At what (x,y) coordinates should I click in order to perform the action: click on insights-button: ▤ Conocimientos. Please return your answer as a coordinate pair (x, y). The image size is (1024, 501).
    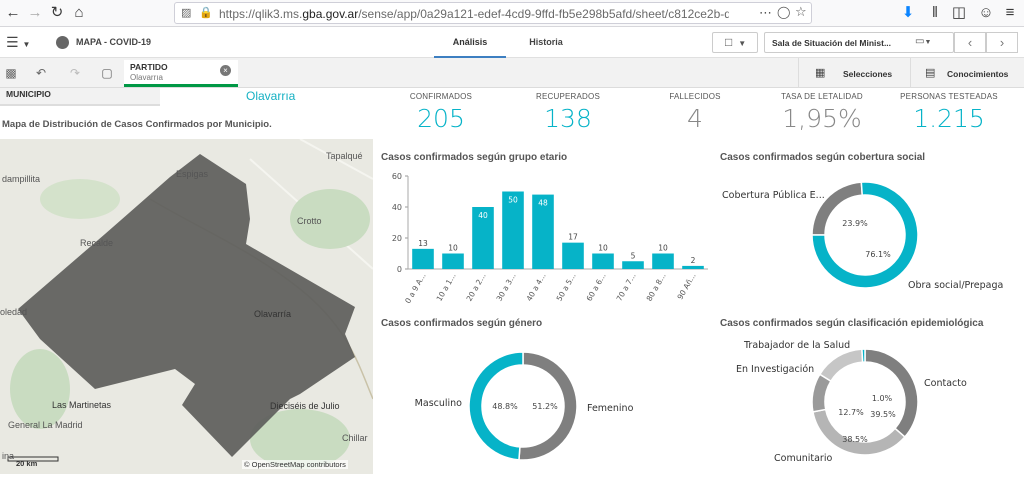
    Looking at the image, I should click on (967, 73).